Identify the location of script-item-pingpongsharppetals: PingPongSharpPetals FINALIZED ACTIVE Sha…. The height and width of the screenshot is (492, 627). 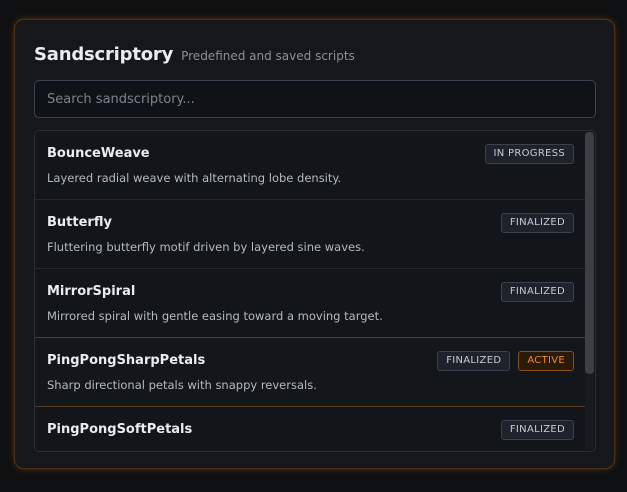
(310, 372).